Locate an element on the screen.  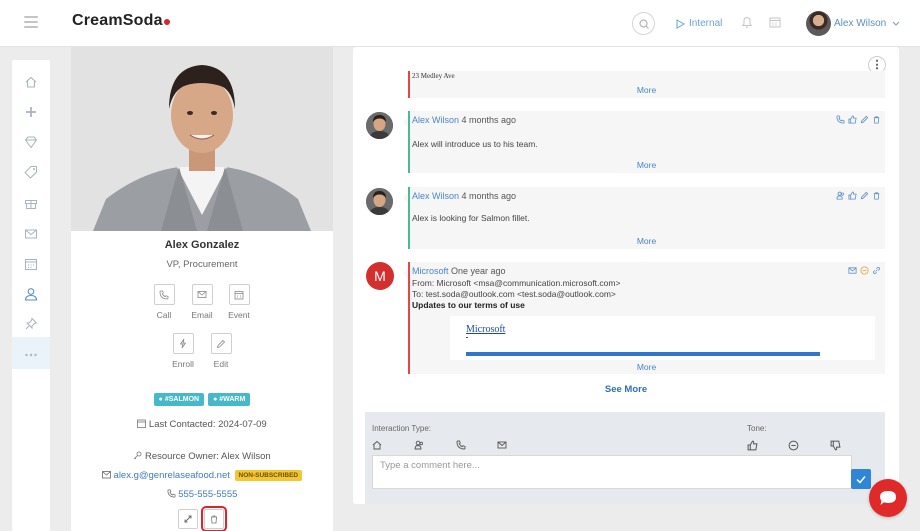
call-action: Call is located at coordinates (164, 302).